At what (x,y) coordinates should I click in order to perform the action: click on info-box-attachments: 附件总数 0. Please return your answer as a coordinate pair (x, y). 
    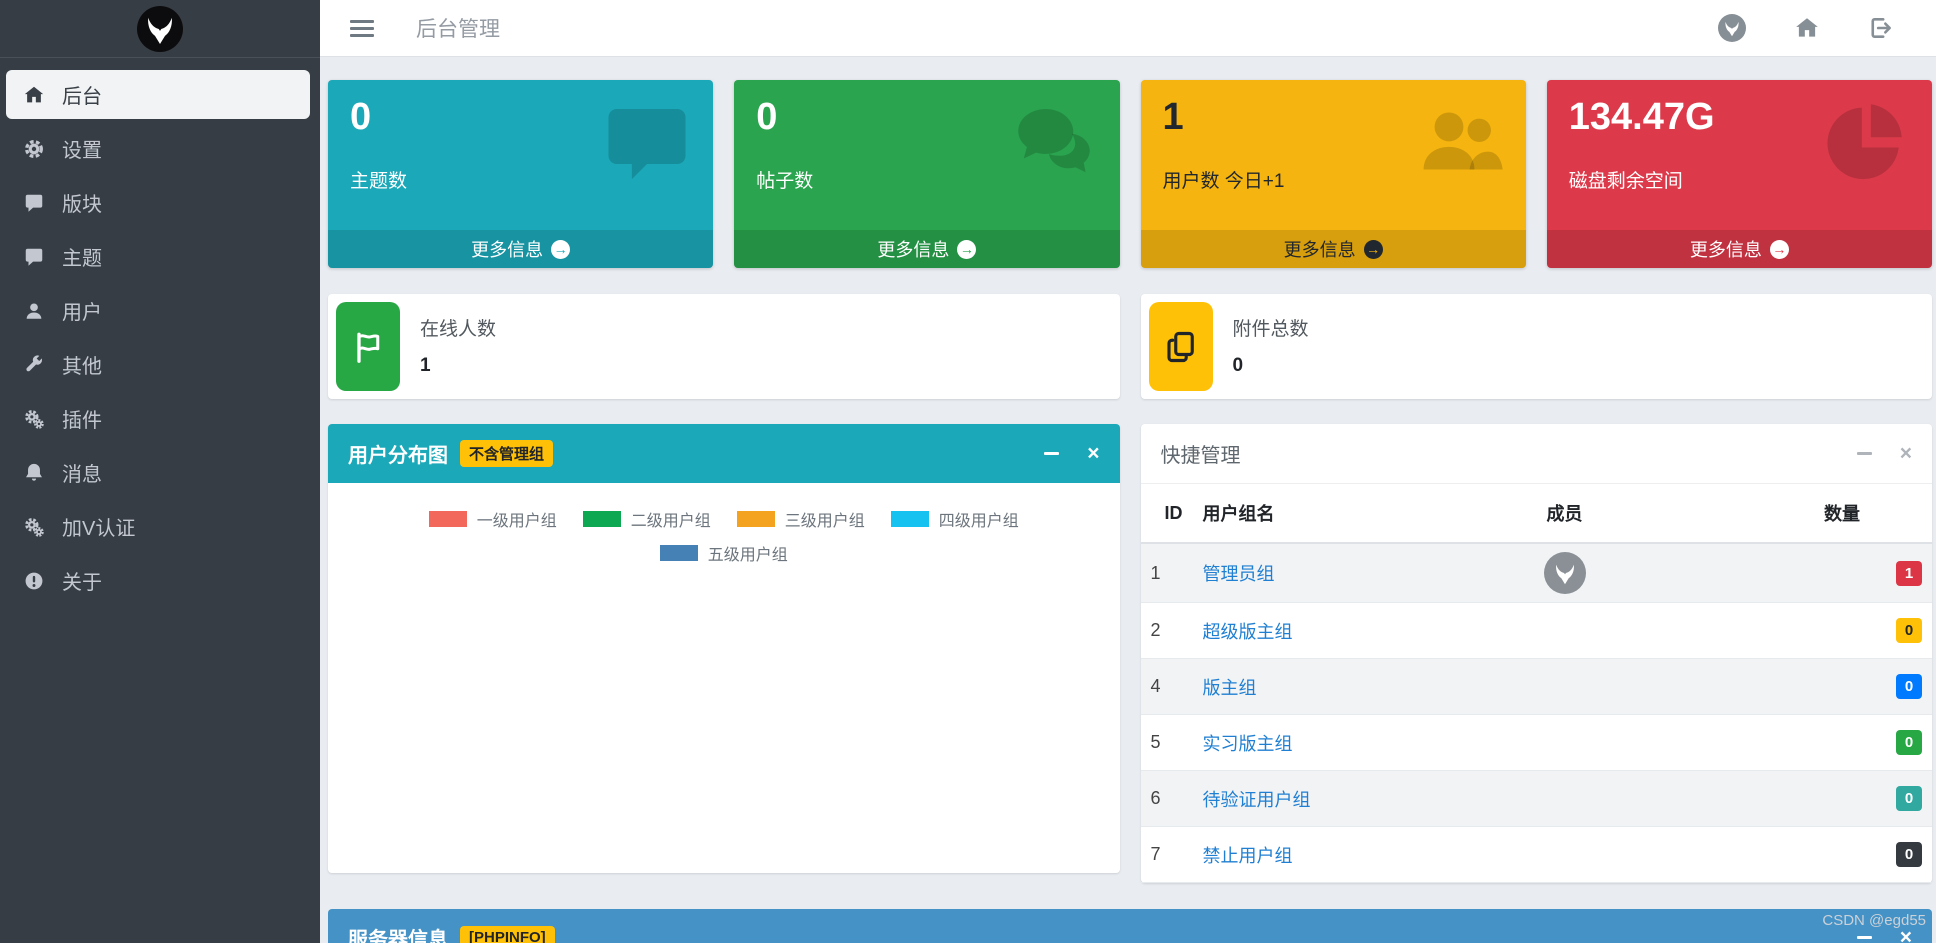
    Looking at the image, I should click on (1536, 346).